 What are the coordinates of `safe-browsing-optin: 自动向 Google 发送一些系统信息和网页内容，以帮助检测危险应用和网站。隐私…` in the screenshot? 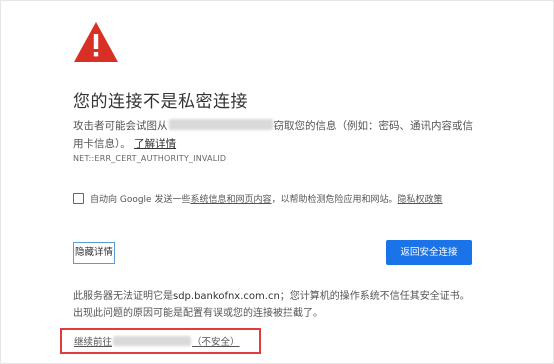 It's located at (283, 198).